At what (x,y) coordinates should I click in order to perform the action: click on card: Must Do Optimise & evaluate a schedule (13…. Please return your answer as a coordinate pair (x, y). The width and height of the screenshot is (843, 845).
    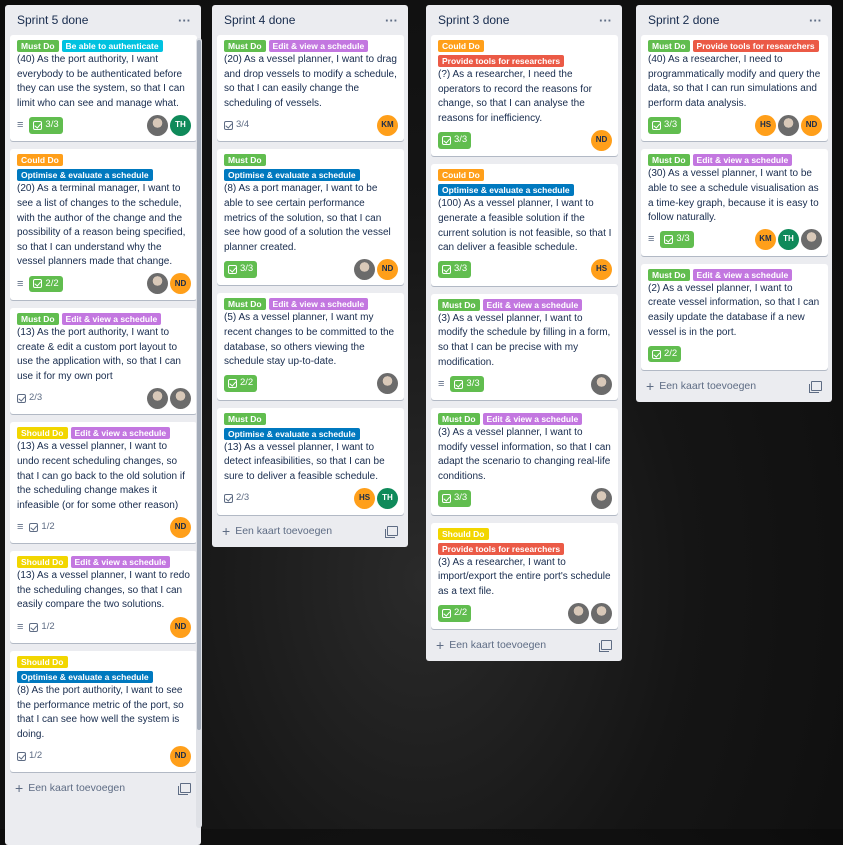
    Looking at the image, I should click on (310, 461).